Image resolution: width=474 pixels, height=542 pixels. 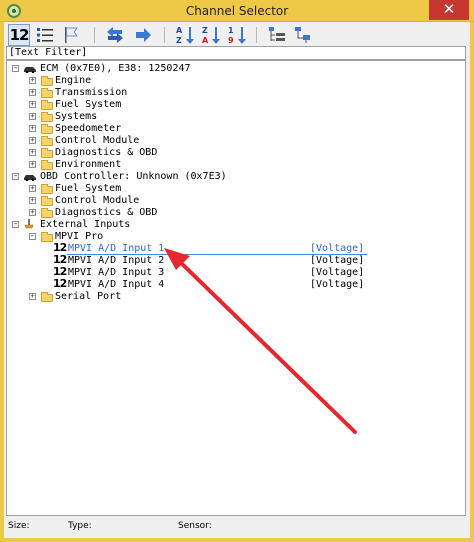 I want to click on next-arrow-icon, so click(x=143, y=35).